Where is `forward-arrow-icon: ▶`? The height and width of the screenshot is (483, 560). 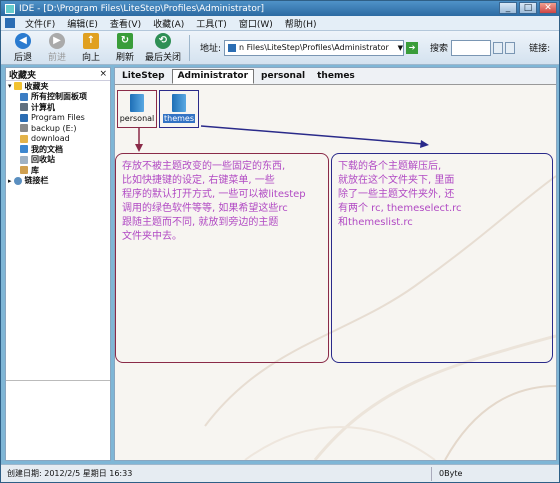
forward-arrow-icon: ▶ is located at coordinates (57, 40).